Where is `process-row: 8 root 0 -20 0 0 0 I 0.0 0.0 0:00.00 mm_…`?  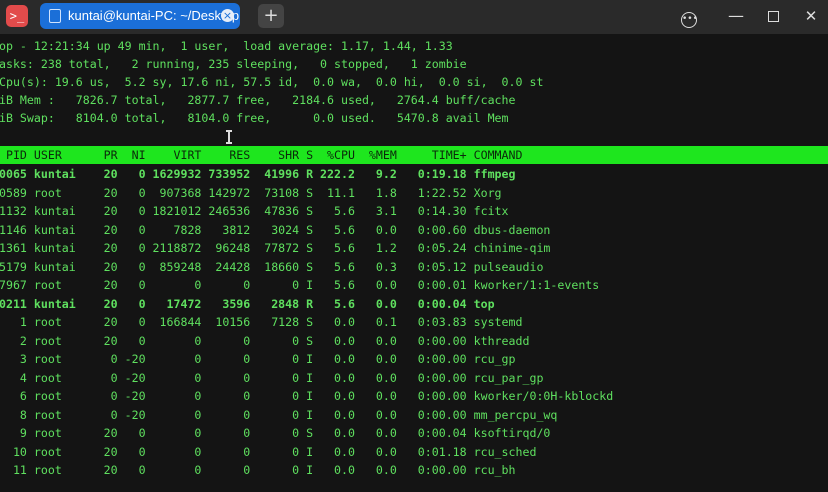 process-row: 8 root 0 -20 0 0 0 I 0.0 0.0 0:00.00 mm_… is located at coordinates (279, 414).